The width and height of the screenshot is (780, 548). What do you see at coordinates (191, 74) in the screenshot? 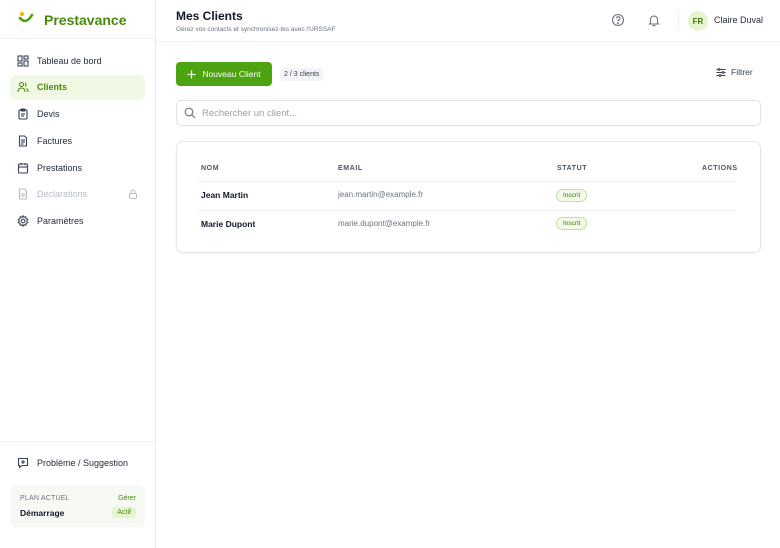
I see `plus-icon` at bounding box center [191, 74].